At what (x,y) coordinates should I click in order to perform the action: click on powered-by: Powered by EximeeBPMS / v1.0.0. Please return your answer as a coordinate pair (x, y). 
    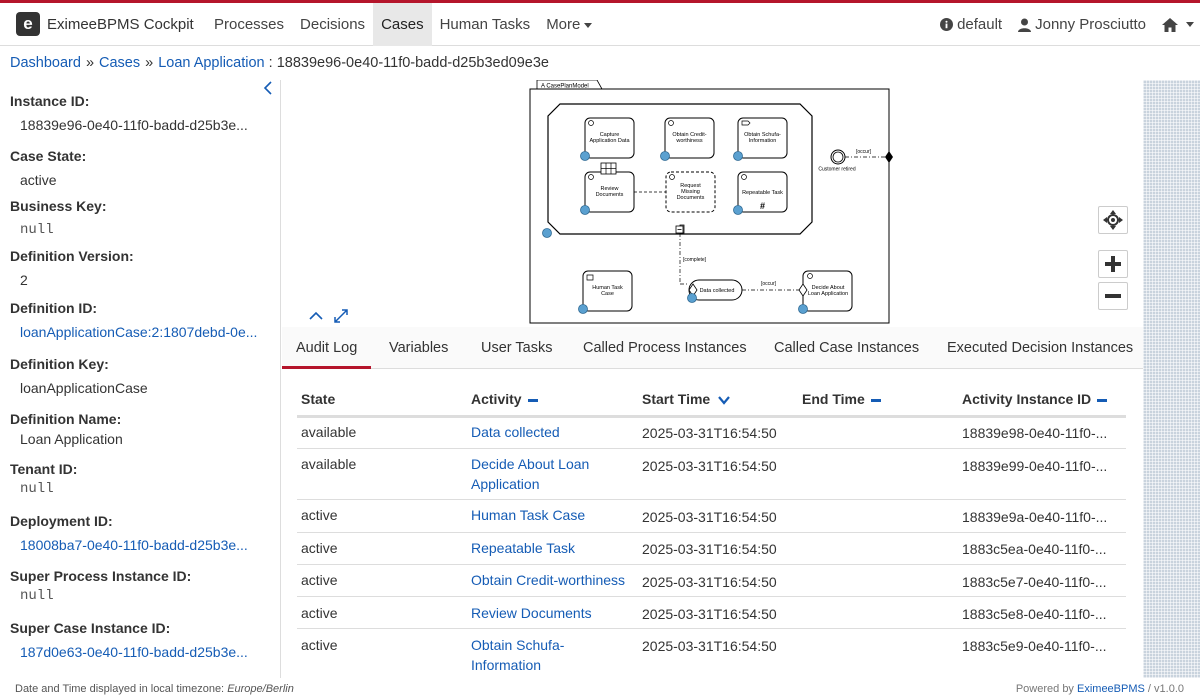
    Looking at the image, I should click on (1100, 689).